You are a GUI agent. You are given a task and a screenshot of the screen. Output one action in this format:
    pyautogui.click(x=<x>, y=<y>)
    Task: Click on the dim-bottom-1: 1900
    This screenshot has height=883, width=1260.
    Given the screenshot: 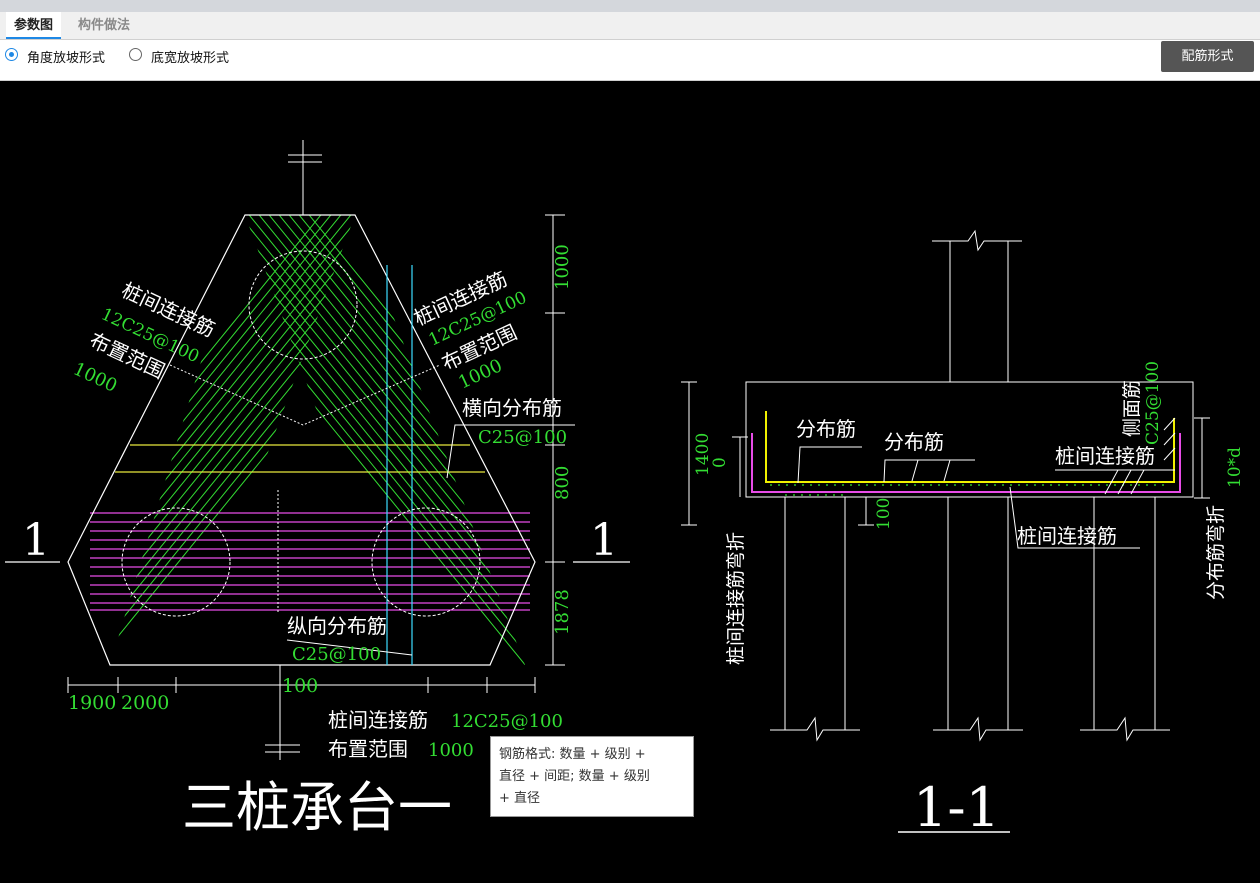 What is the action you would take?
    pyautogui.click(x=92, y=703)
    